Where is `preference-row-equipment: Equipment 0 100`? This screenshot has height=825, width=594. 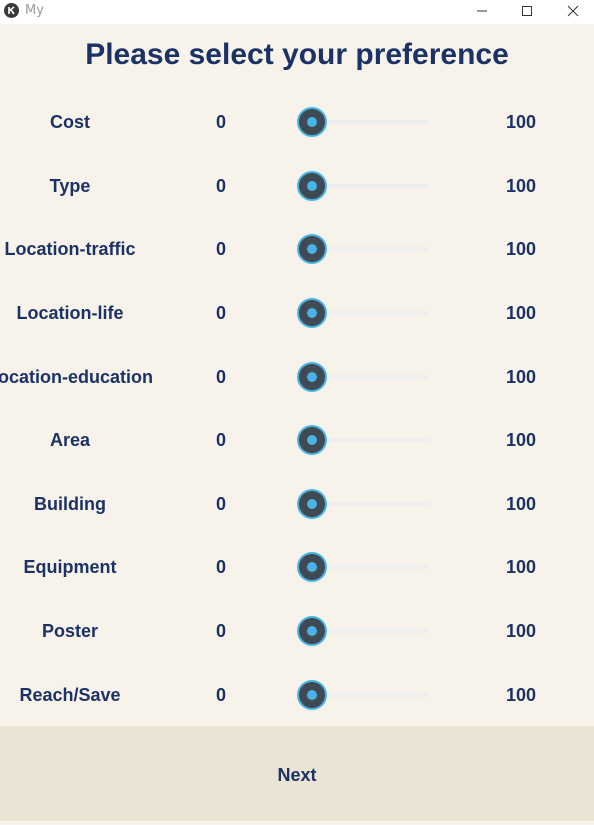
preference-row-equipment: Equipment 0 100 is located at coordinates (297, 567).